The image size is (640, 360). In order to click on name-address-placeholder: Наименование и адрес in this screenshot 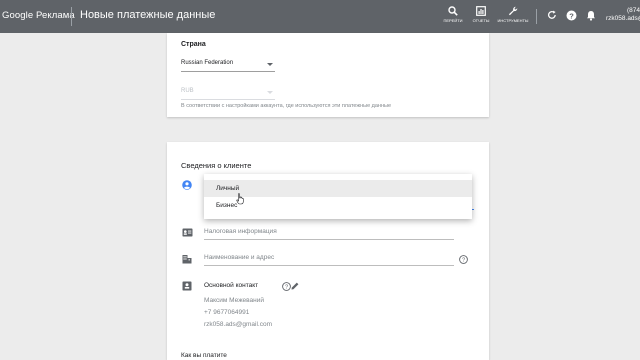, I will do `click(239, 257)`.